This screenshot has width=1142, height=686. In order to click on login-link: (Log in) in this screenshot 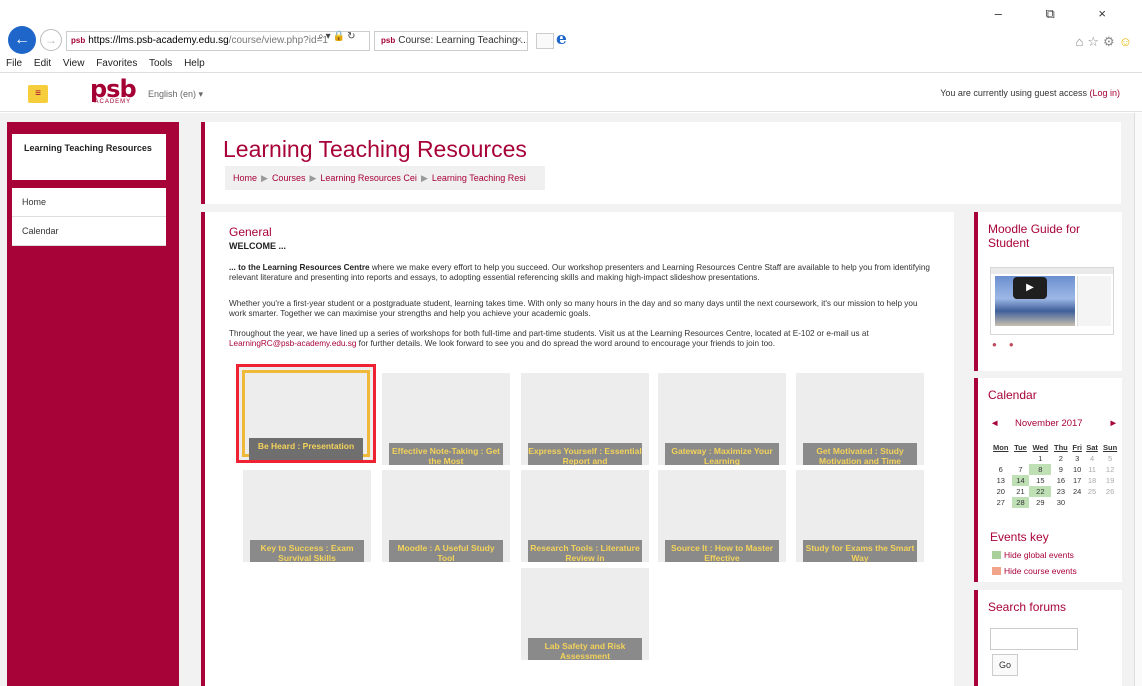, I will do `click(1104, 93)`.